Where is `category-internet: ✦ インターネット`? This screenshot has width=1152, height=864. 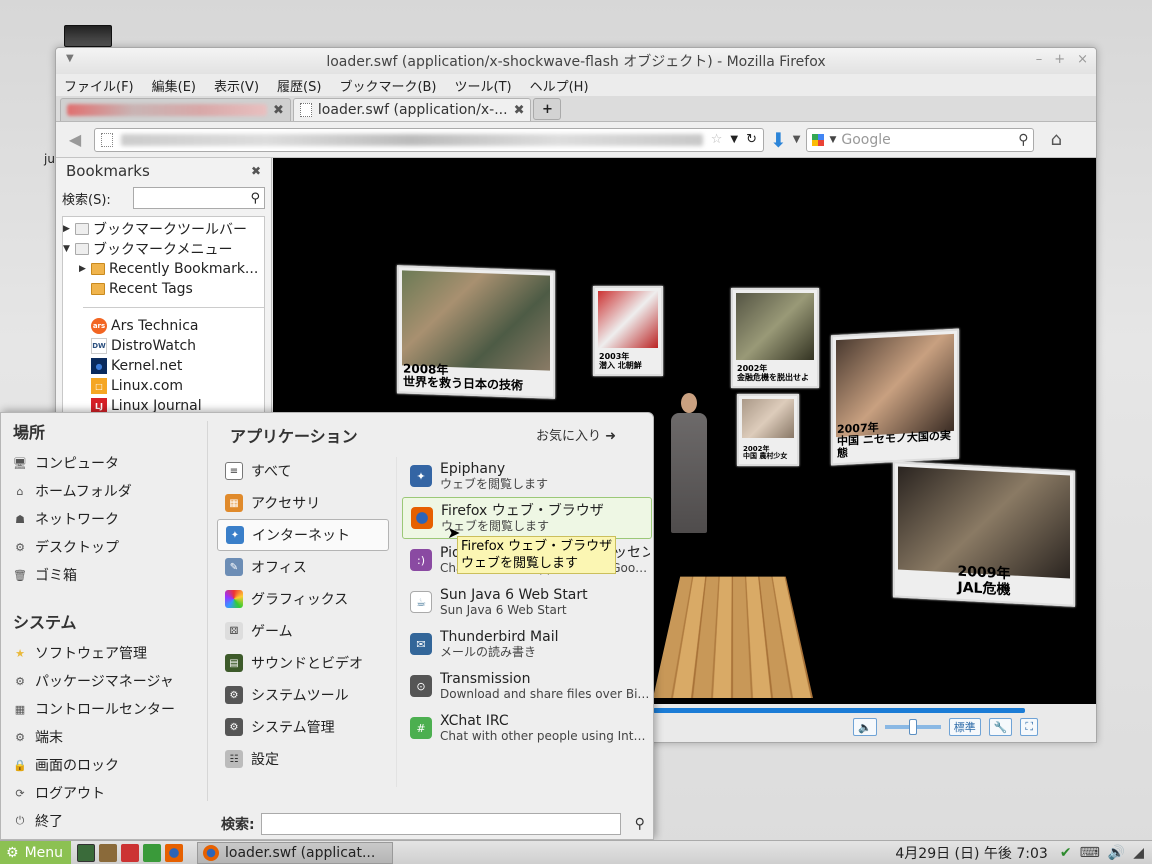 category-internet: ✦ インターネット is located at coordinates (303, 535).